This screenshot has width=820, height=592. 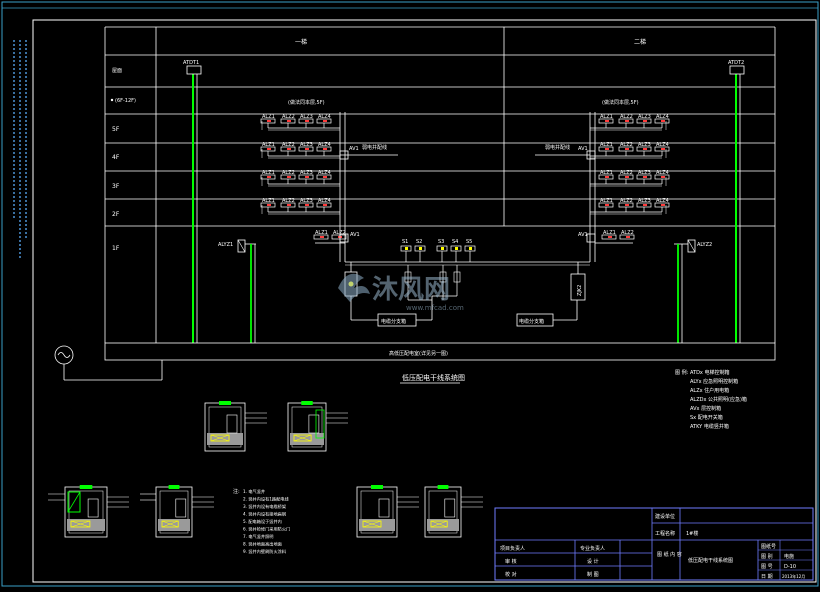 What do you see at coordinates (368, 187) in the screenshot?
I see `left-trunk` at bounding box center [368, 187].